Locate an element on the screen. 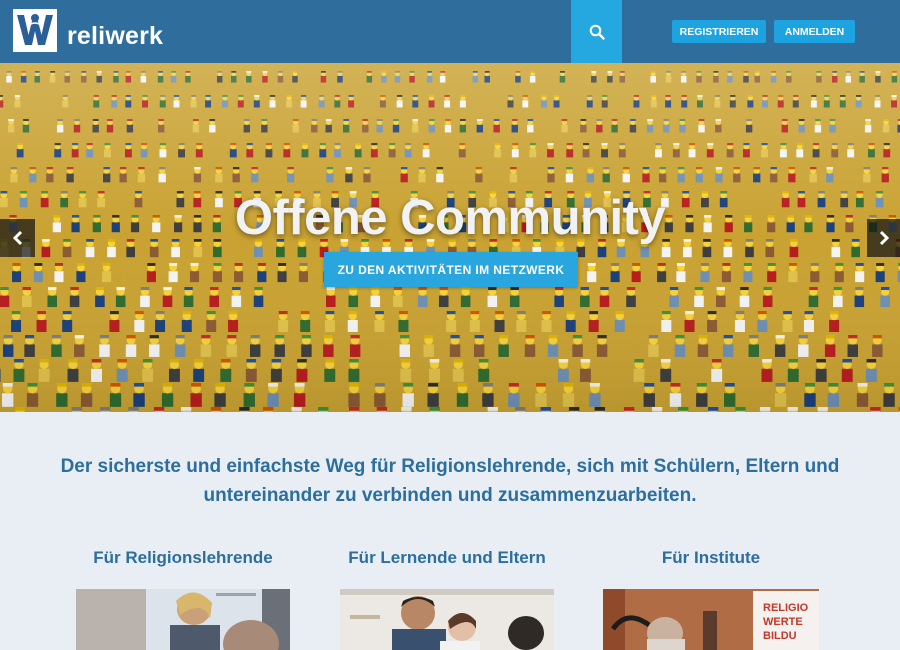 The image size is (900, 650). search-button is located at coordinates (596, 31).